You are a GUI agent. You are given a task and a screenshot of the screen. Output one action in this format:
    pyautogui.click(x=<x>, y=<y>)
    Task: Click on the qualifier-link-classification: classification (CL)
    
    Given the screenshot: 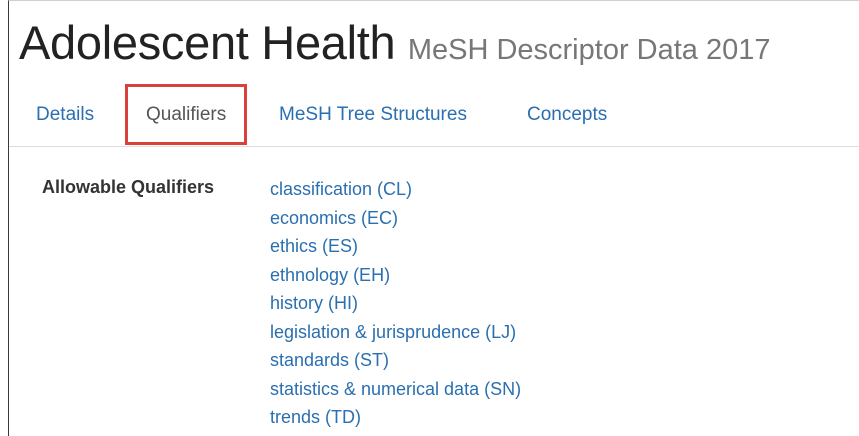 What is the action you would take?
    pyautogui.click(x=395, y=189)
    